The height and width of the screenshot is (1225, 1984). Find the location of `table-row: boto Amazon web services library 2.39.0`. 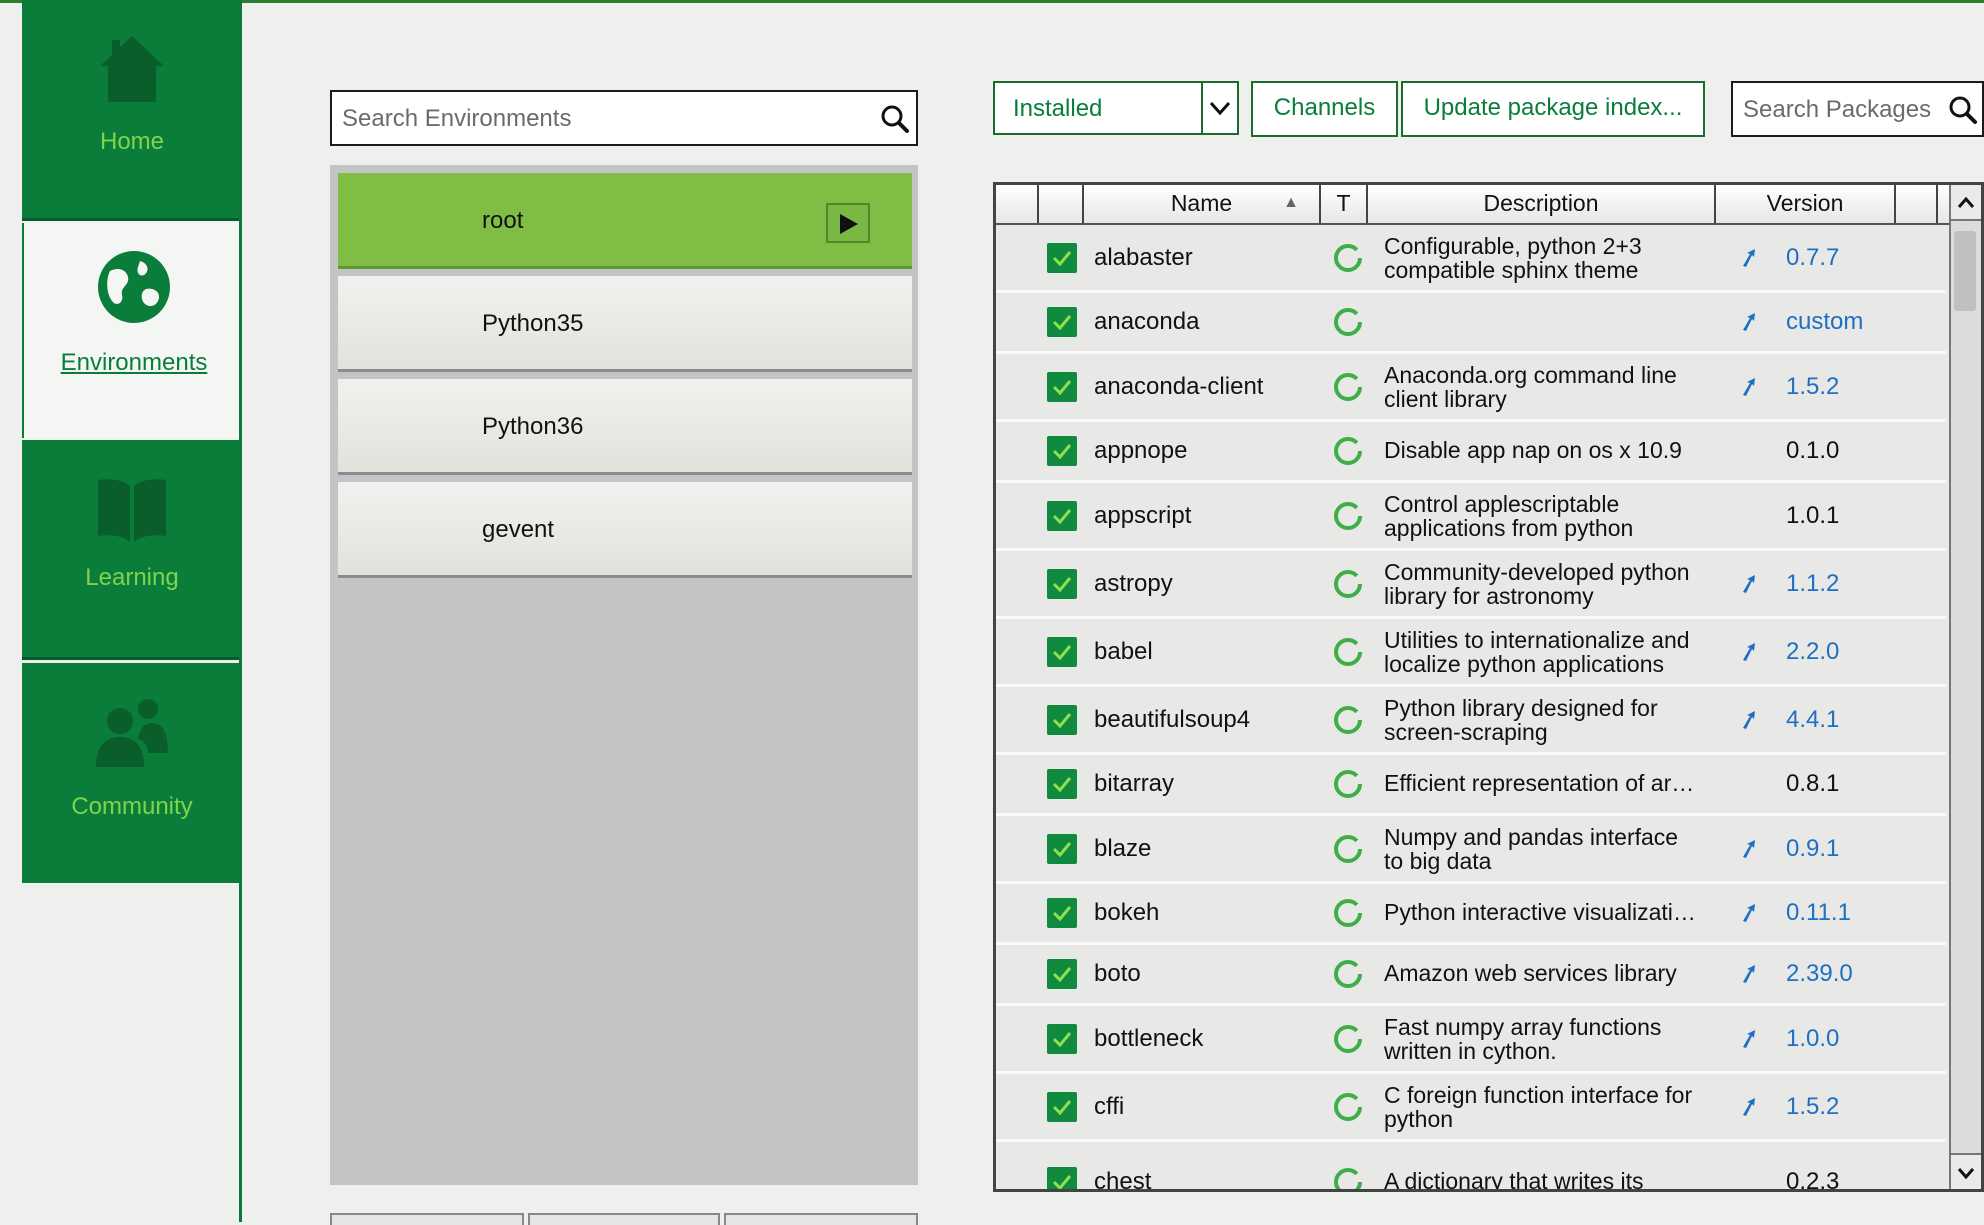

table-row: boto Amazon web services library 2.39.0 is located at coordinates (1471, 975).